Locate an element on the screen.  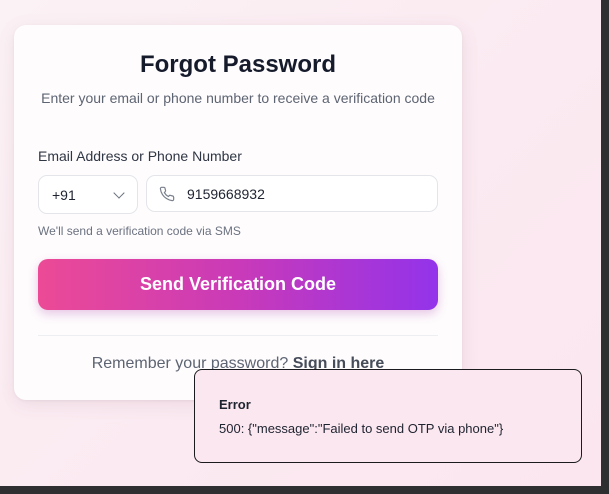
window-edge-bottom is located at coordinates (304, 490).